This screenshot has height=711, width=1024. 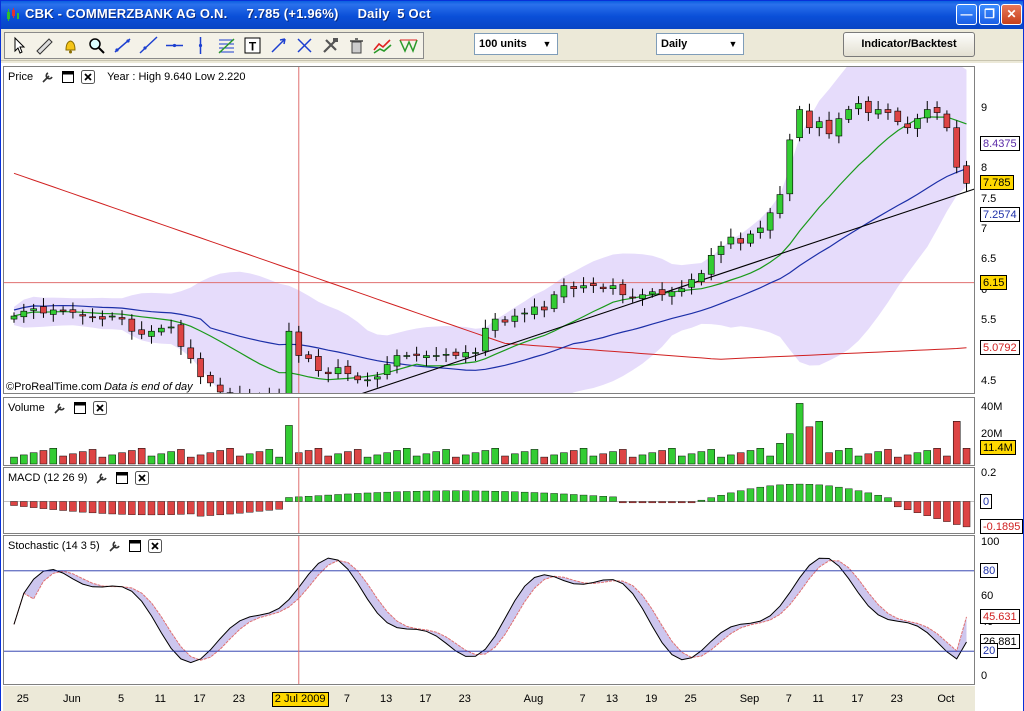 I want to click on date-axis-label: 13, so click(x=612, y=699).